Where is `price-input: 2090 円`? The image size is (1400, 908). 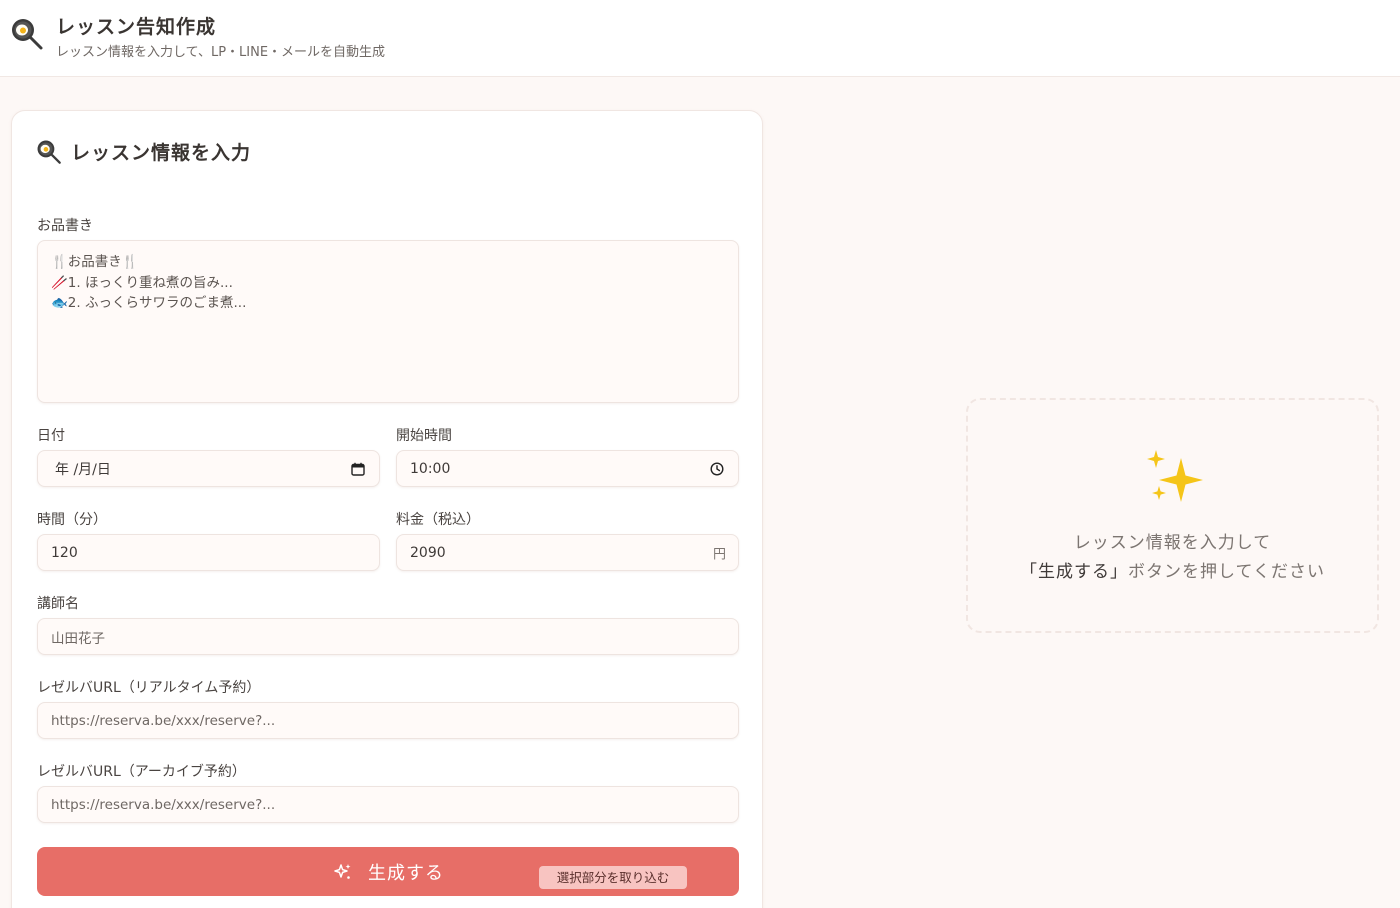
price-input: 2090 円 is located at coordinates (567, 552).